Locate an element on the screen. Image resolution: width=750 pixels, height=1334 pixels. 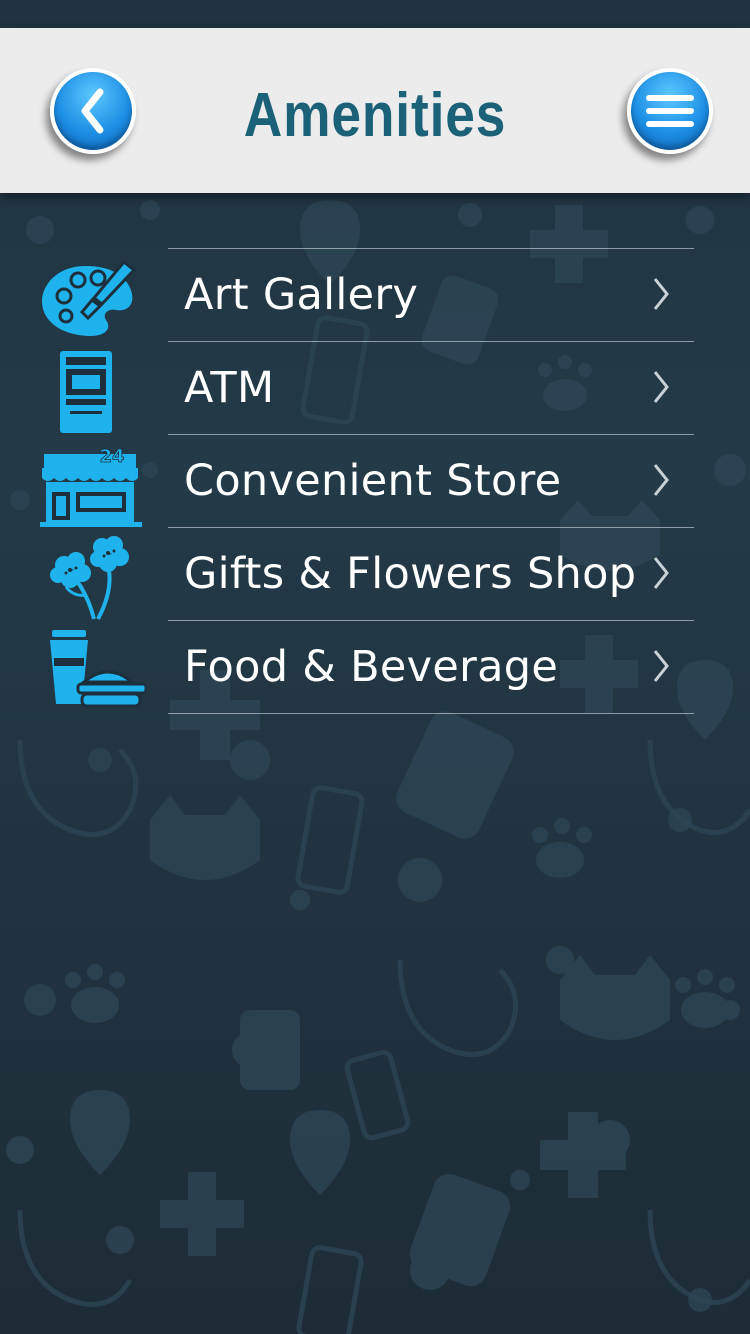
list-item-atm: ATM is located at coordinates (375, 387).